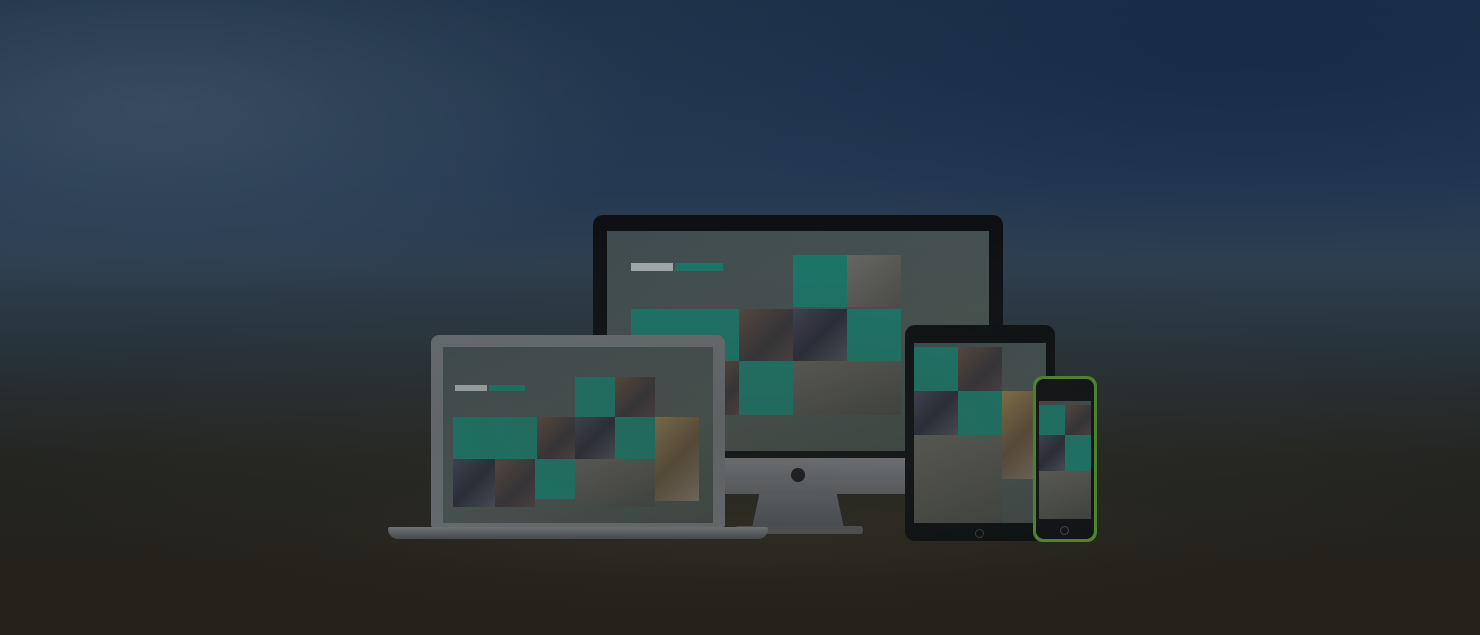  I want to click on phone, so click(1065, 459).